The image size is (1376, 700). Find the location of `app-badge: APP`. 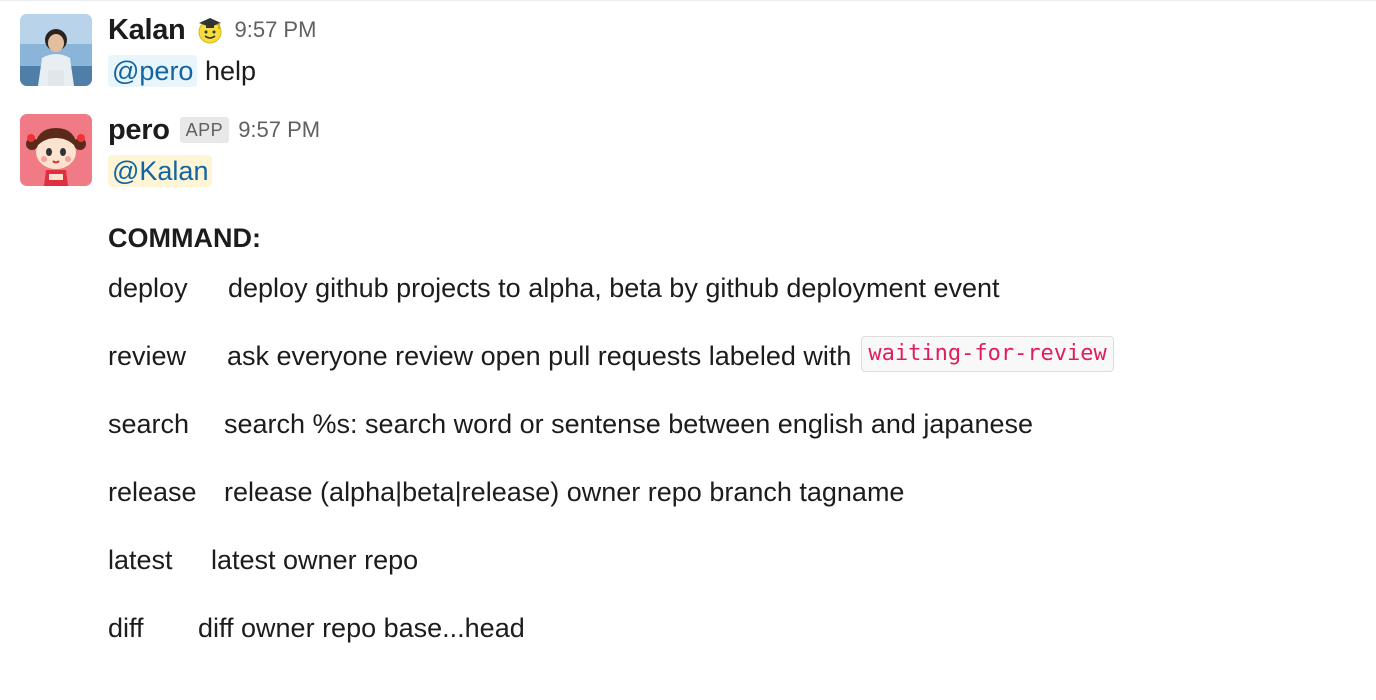

app-badge: APP is located at coordinates (204, 130).